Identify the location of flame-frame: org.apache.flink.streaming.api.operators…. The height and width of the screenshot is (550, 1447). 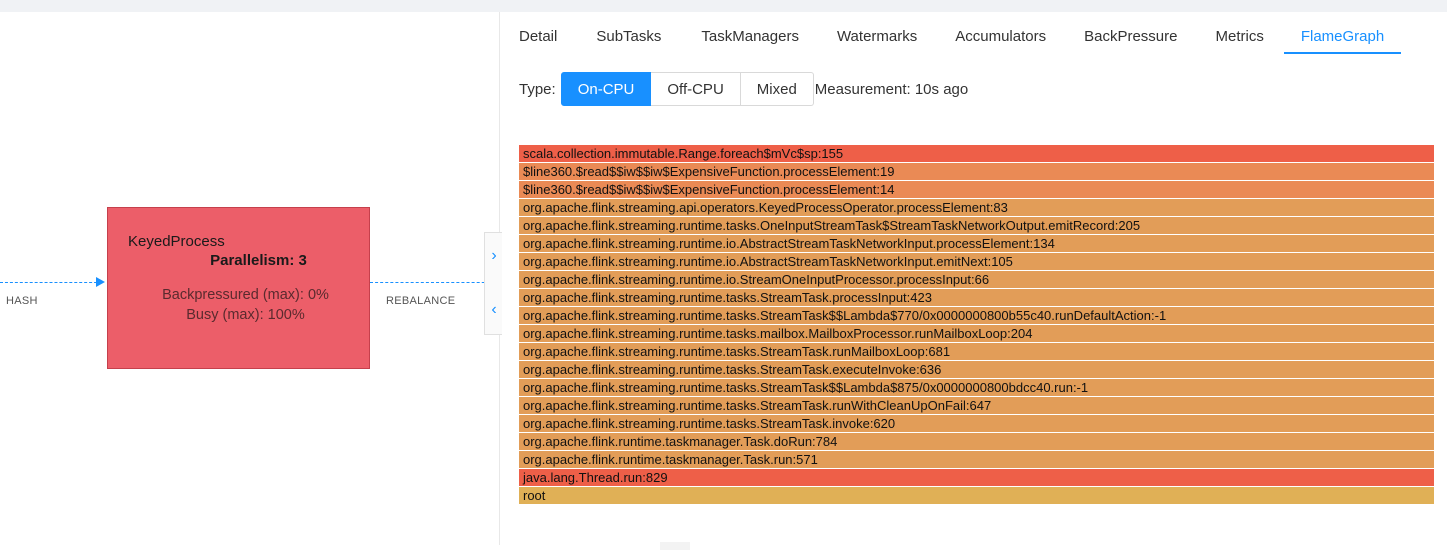
(976, 207).